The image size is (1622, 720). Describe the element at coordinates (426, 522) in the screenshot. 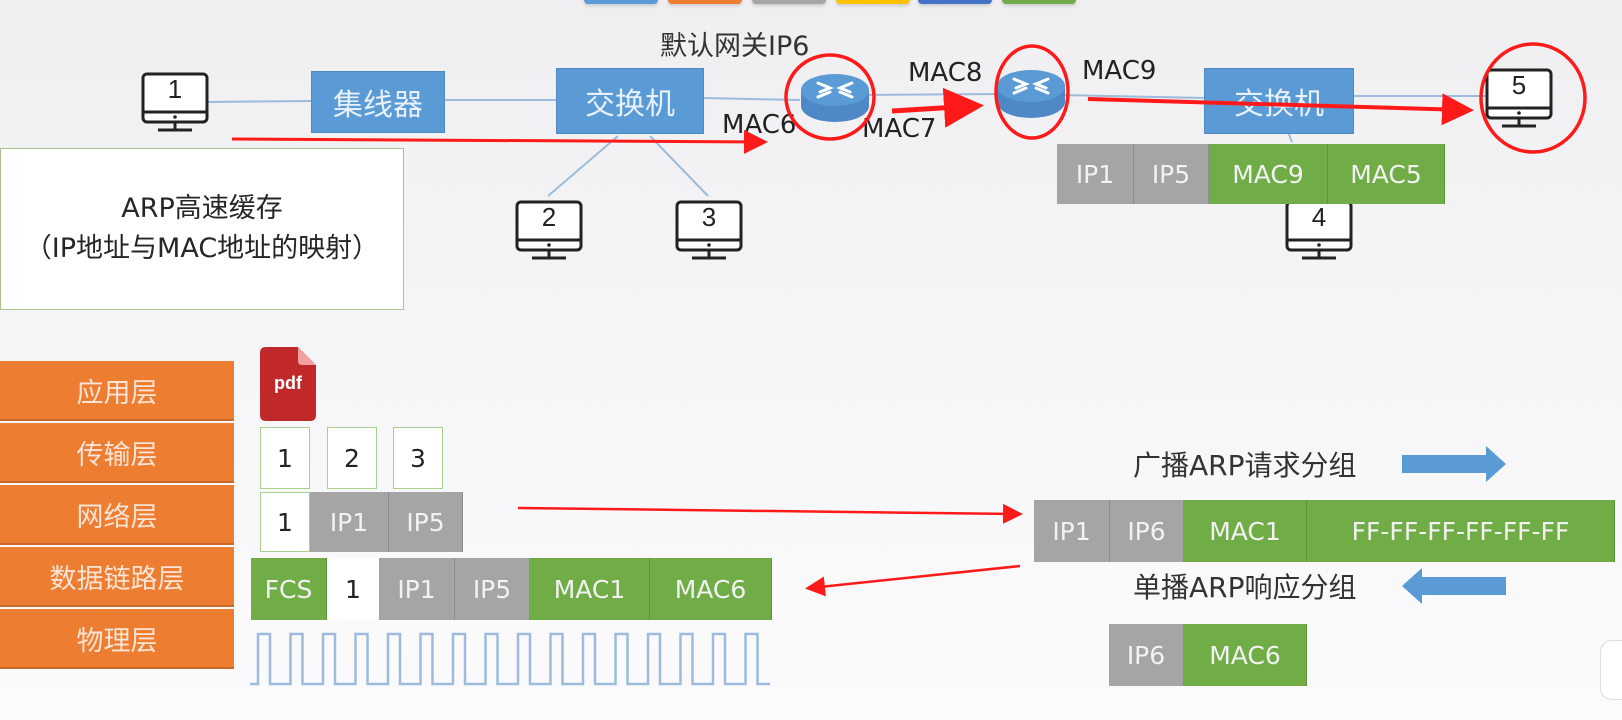

I see `packet-dst-ip: IP5` at that location.